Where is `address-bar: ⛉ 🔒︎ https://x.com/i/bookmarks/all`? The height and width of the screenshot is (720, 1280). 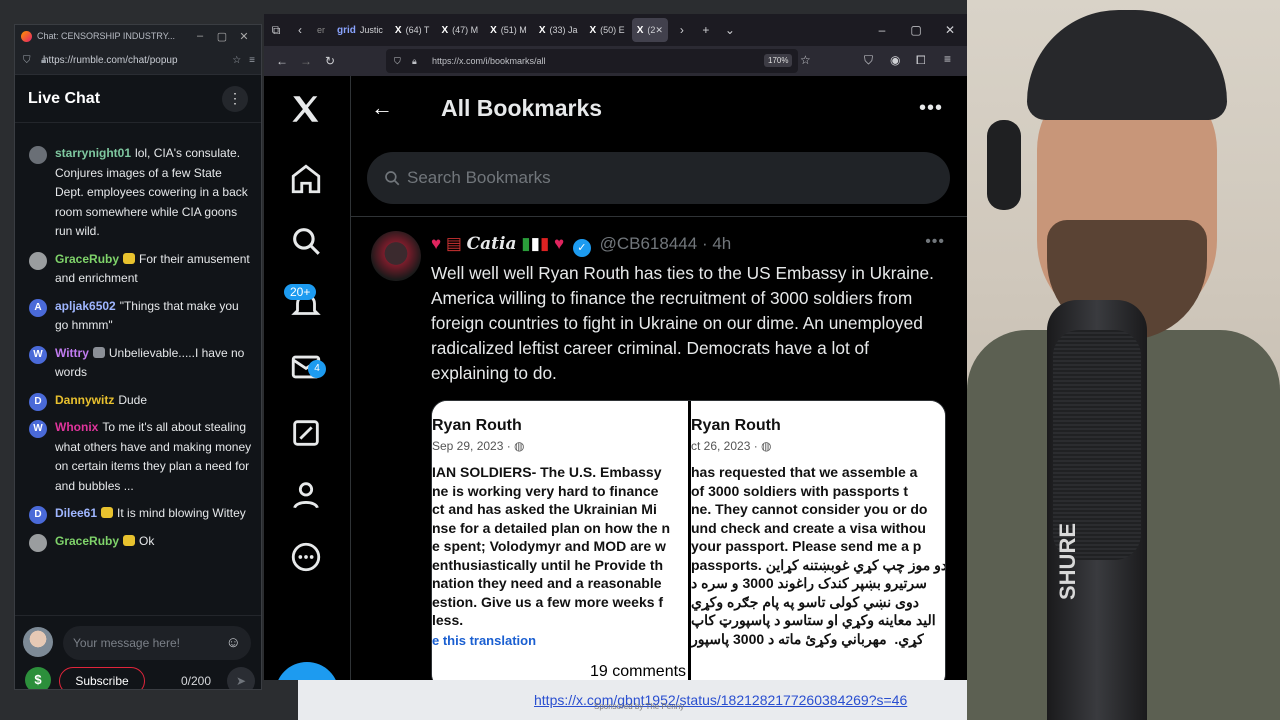 address-bar: ⛉ 🔒︎ https://x.com/i/bookmarks/all is located at coordinates (592, 61).